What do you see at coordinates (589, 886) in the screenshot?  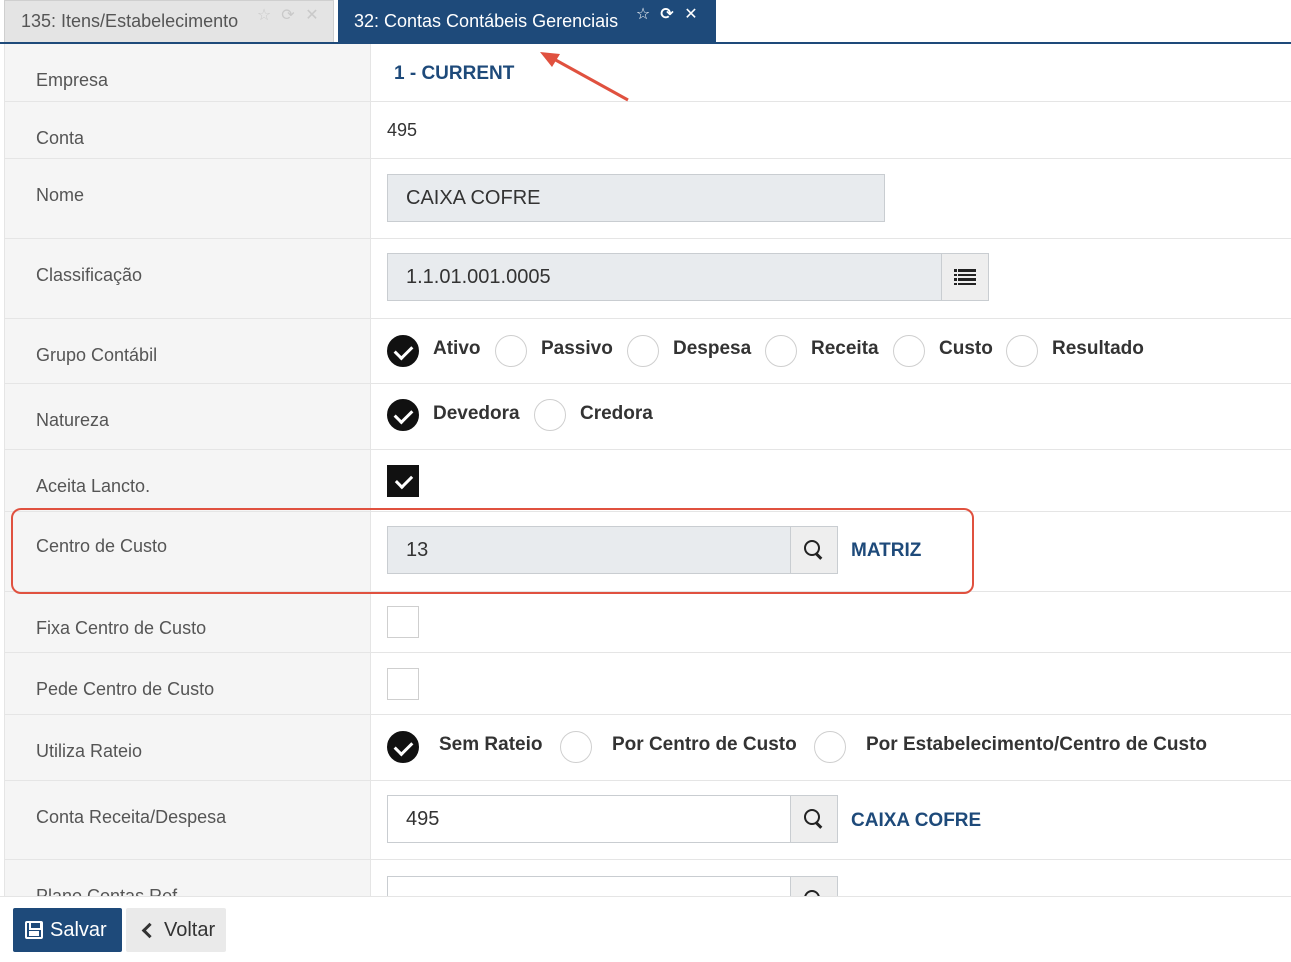 I see `plano-contas-input` at bounding box center [589, 886].